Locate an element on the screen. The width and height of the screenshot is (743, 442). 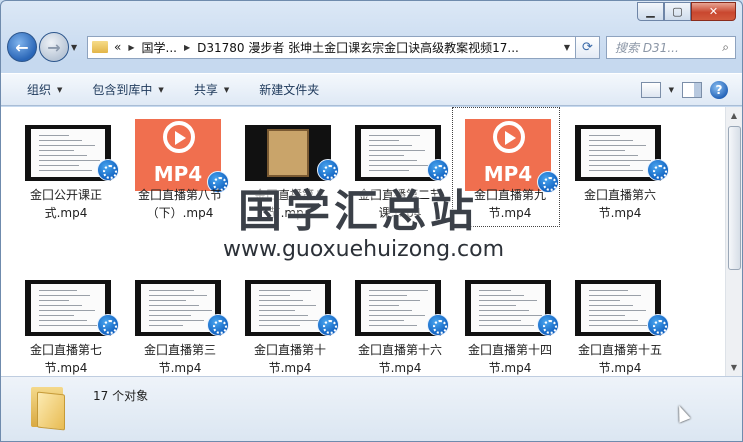
scroll-down-arrow: ▼ is located at coordinates (734, 367).